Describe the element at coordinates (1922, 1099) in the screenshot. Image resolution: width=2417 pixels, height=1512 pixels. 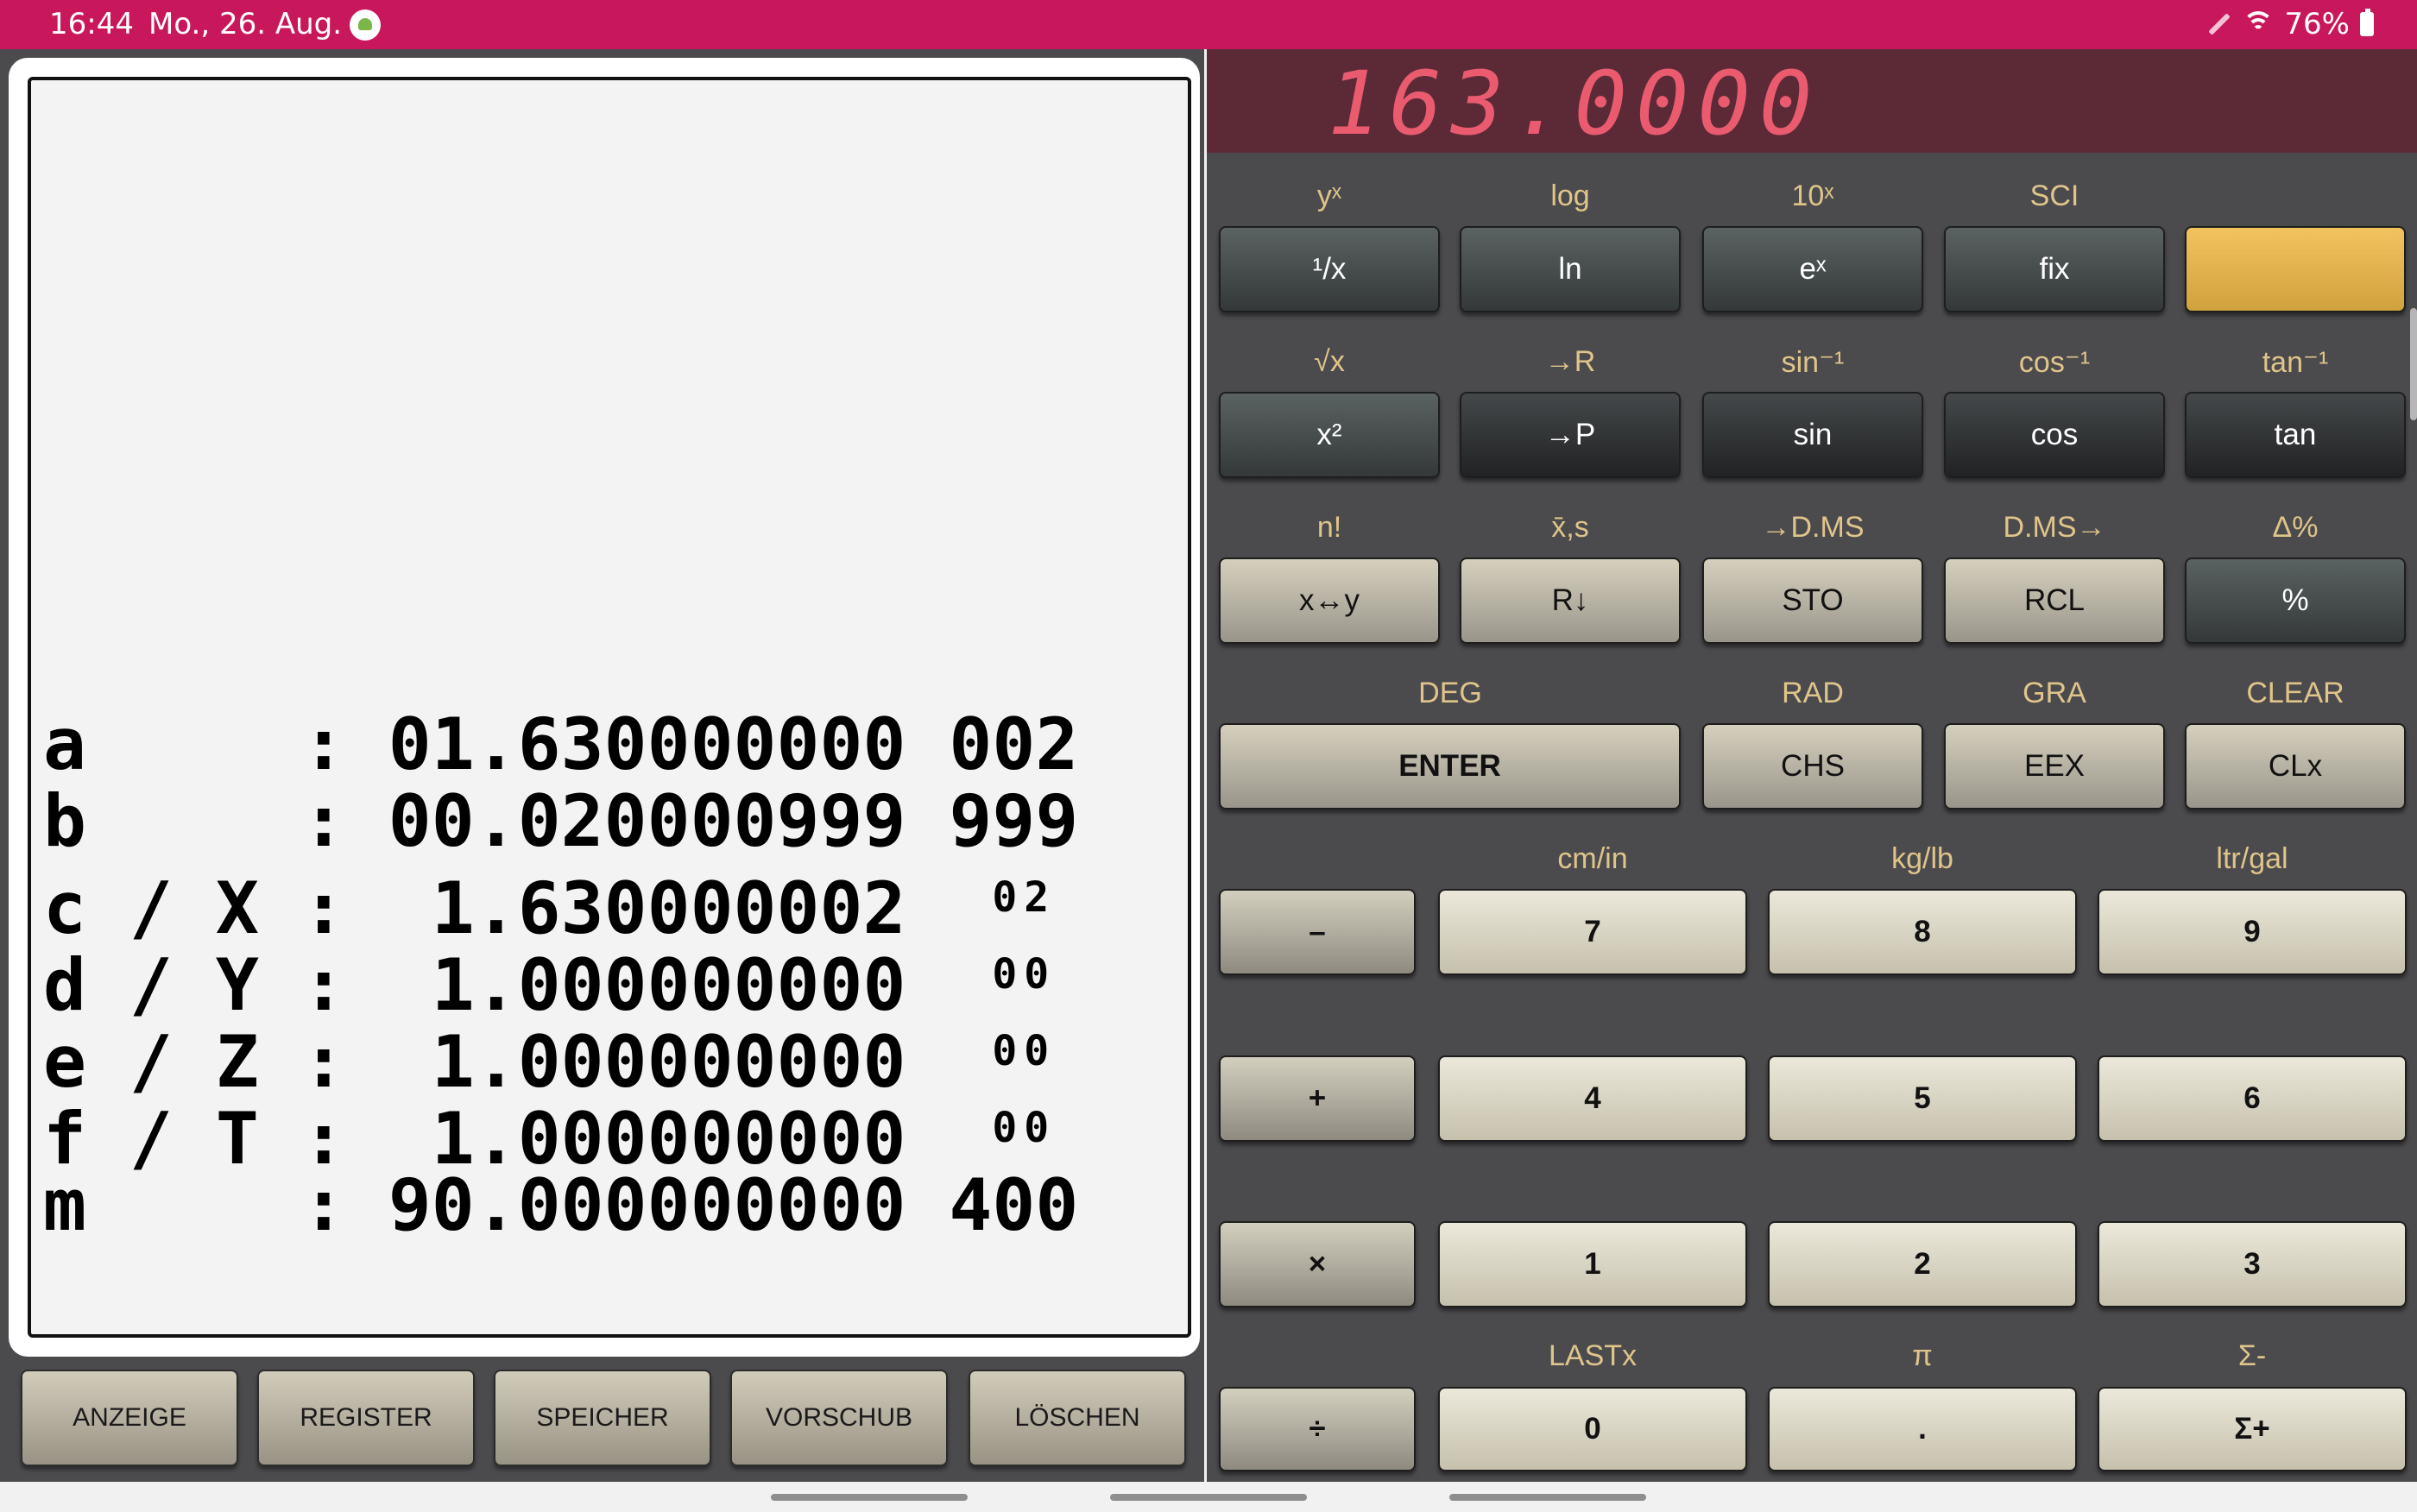
I see `key-5: 5` at that location.